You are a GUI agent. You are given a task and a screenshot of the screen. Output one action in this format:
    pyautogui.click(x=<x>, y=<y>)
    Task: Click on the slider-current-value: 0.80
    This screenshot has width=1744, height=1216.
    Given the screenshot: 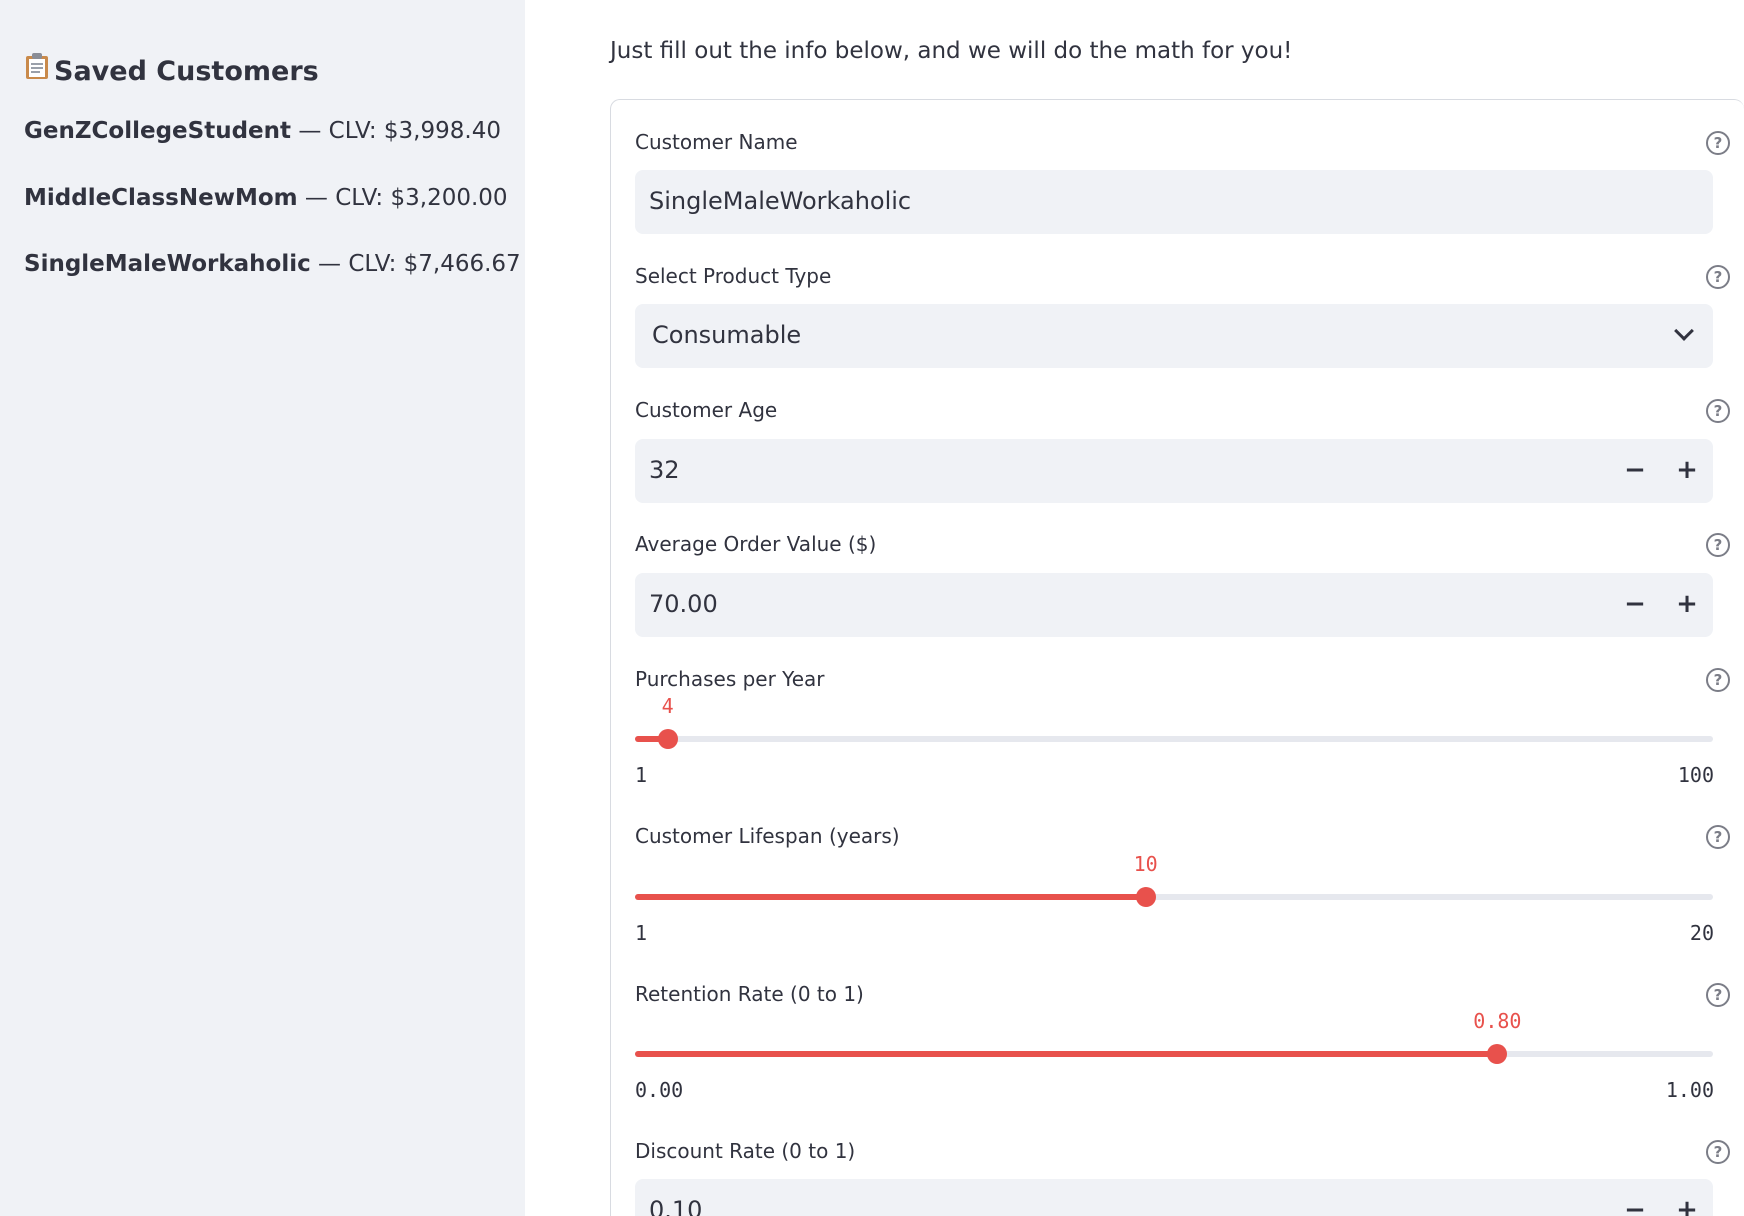 What is the action you would take?
    pyautogui.click(x=1497, y=1021)
    